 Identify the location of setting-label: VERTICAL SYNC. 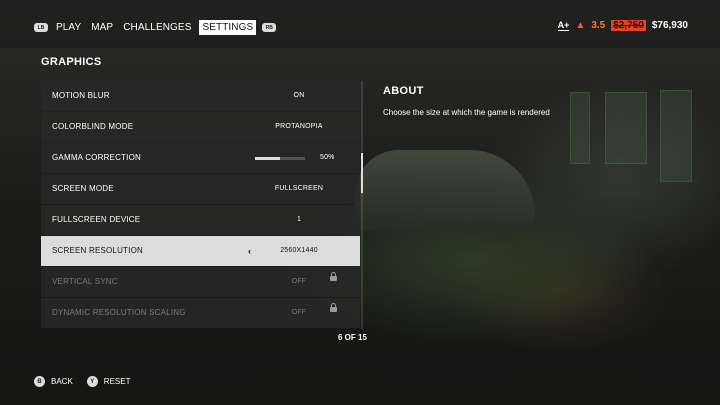
(85, 282).